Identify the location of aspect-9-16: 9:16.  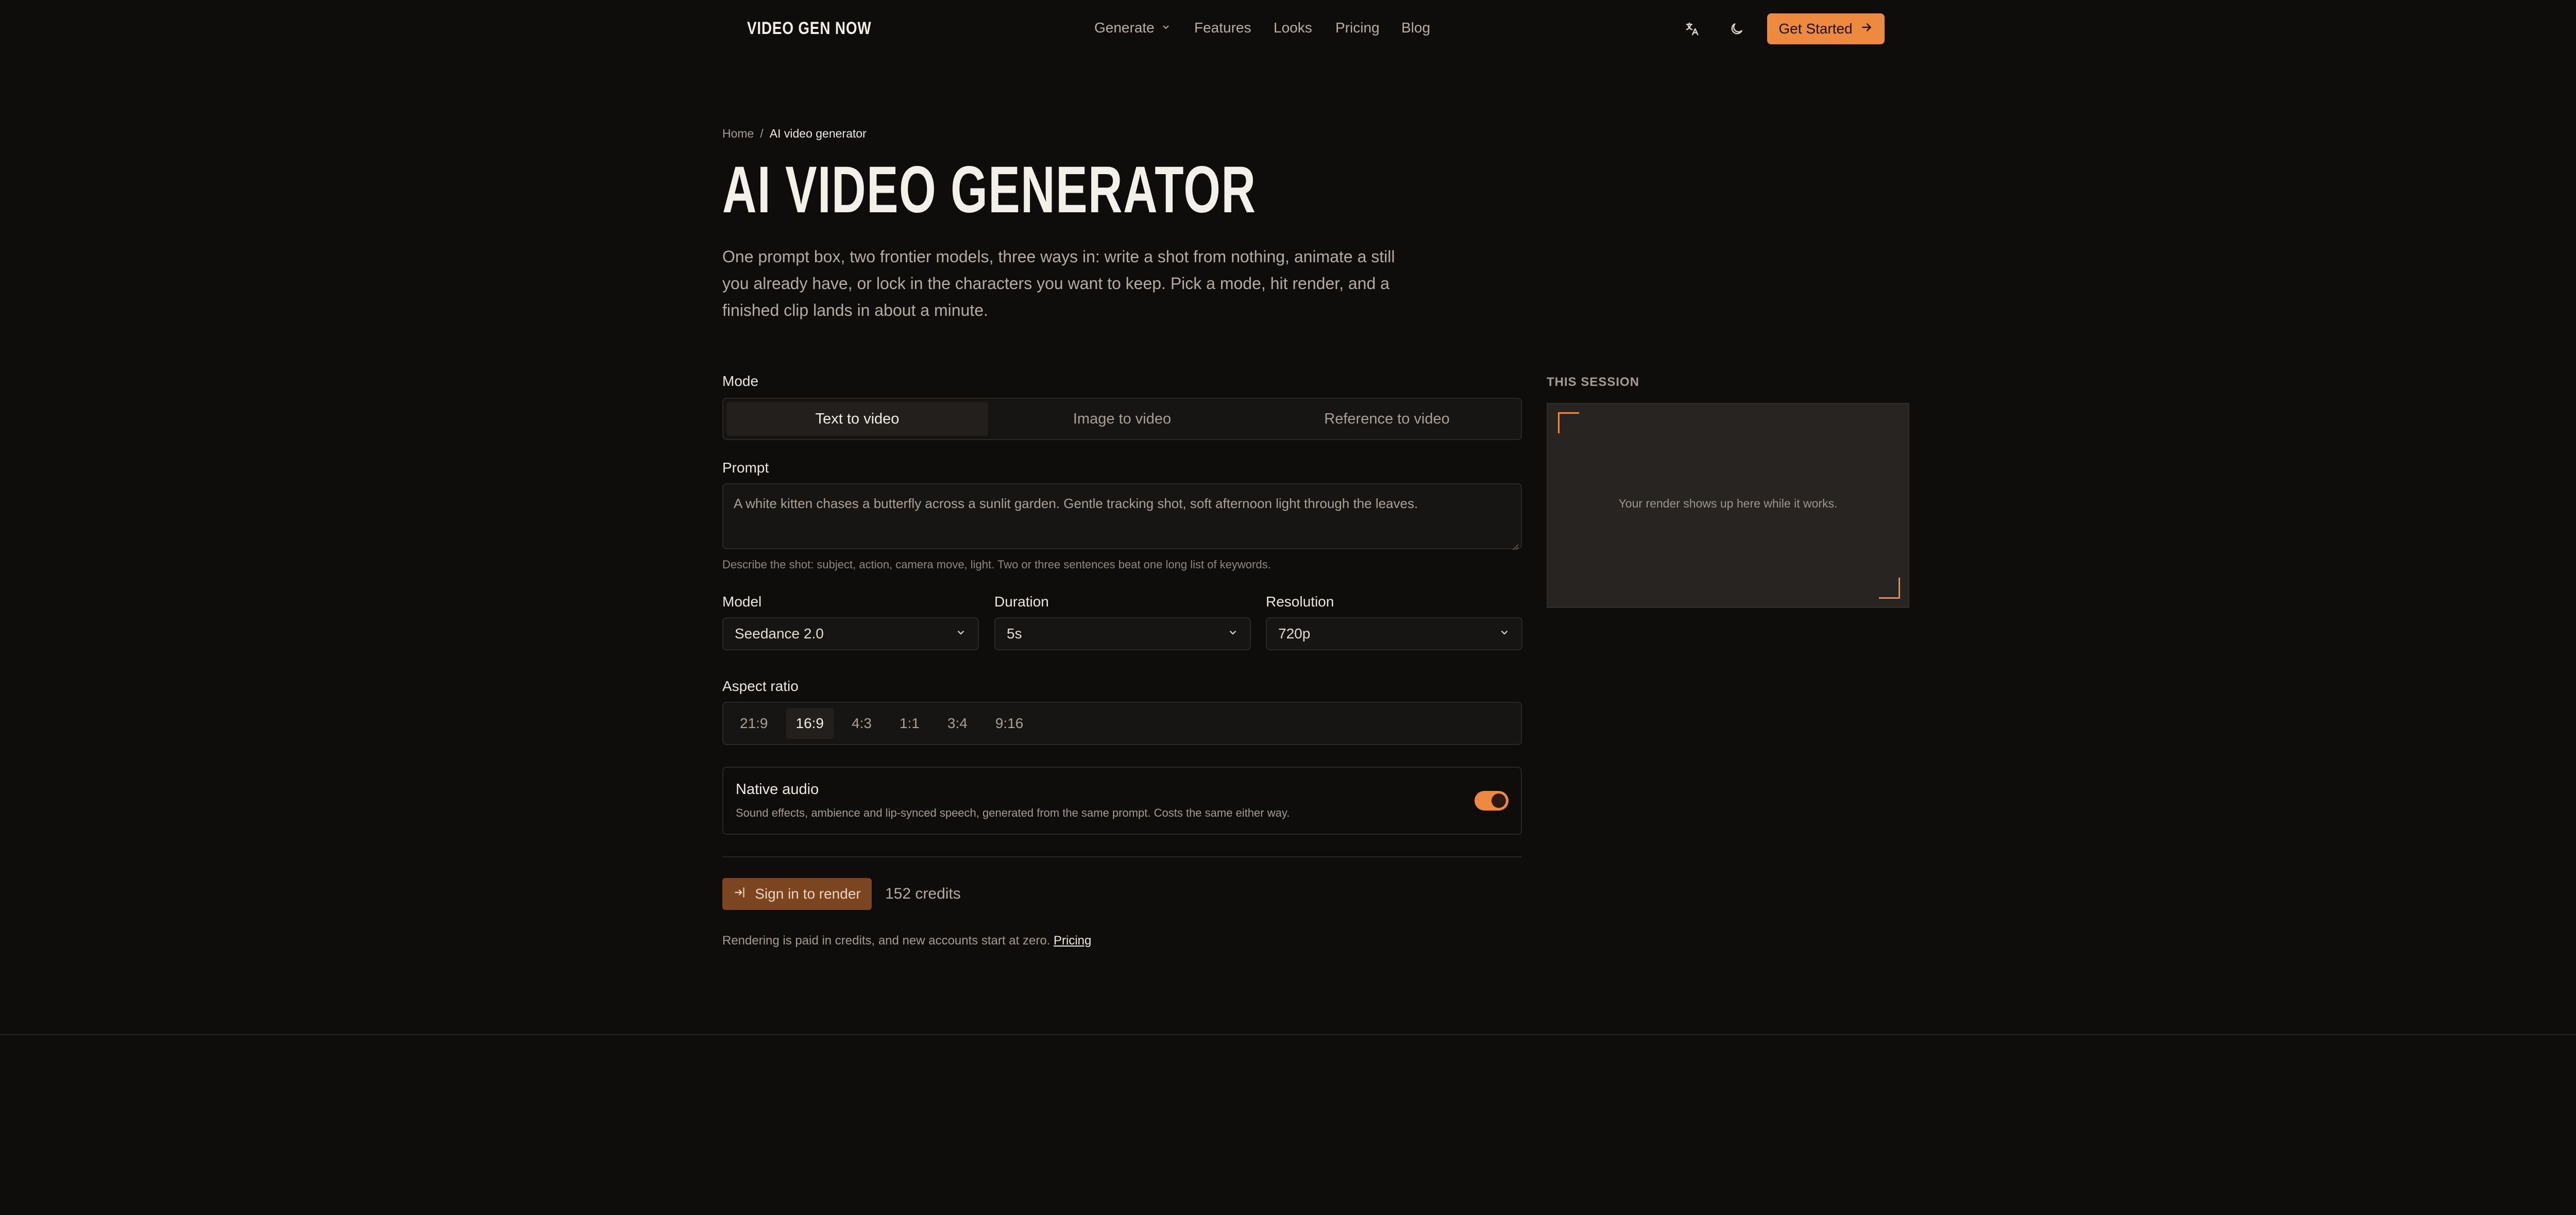
(1009, 723).